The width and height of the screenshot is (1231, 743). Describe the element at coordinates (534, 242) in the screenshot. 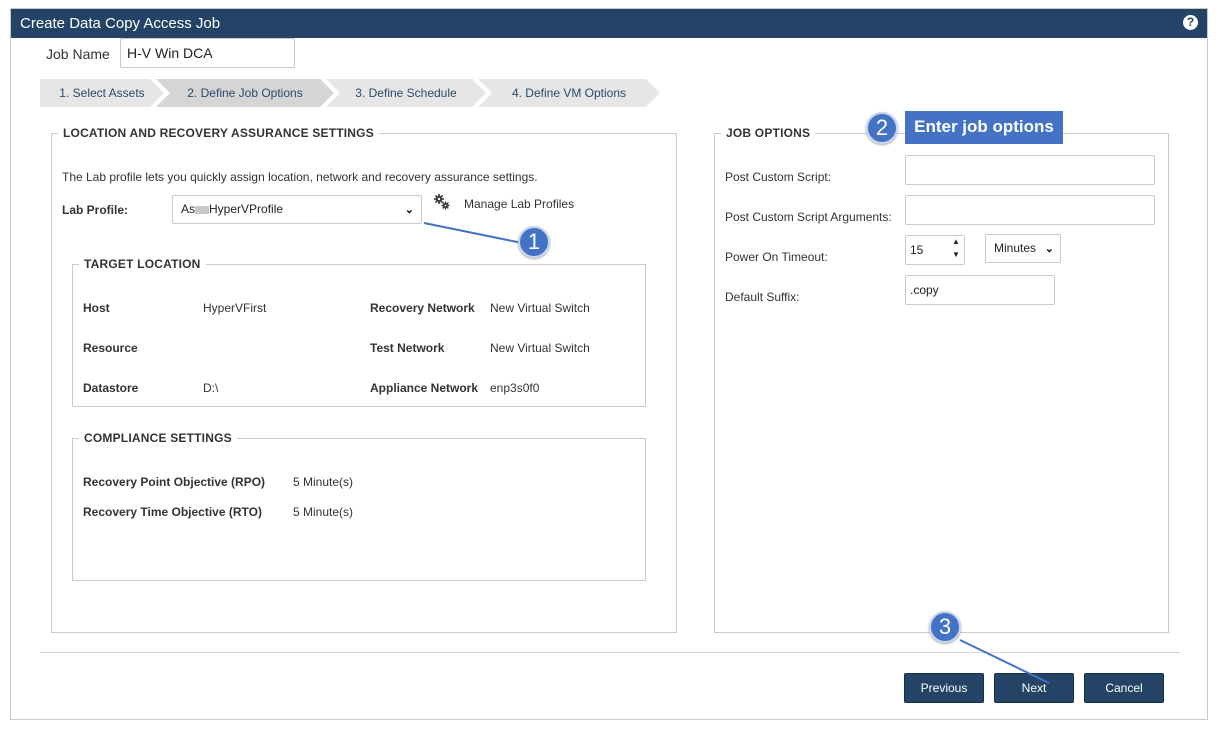

I see `callout-badge-1: 1` at that location.